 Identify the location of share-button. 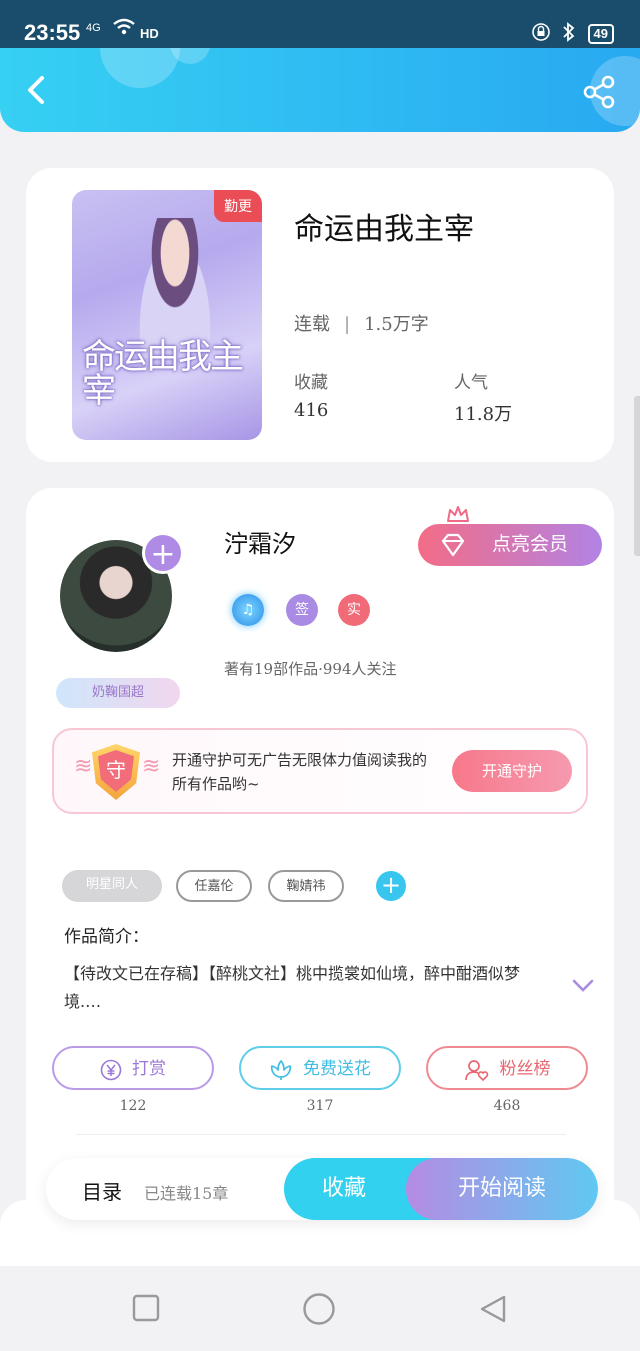
(600, 92).